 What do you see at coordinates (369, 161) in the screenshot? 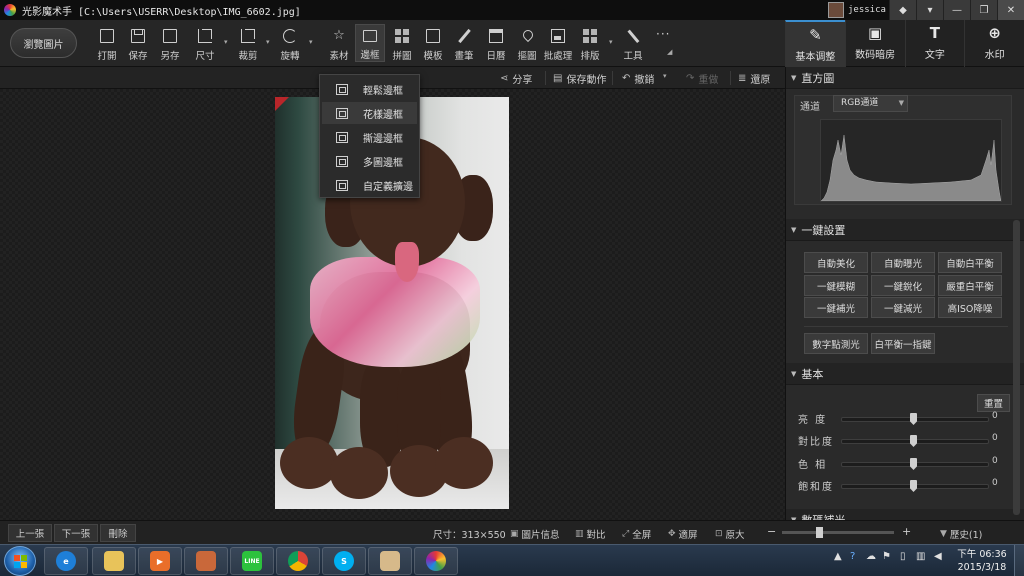
I see `menu-item-multi-image-border: 多圖邊框` at bounding box center [369, 161].